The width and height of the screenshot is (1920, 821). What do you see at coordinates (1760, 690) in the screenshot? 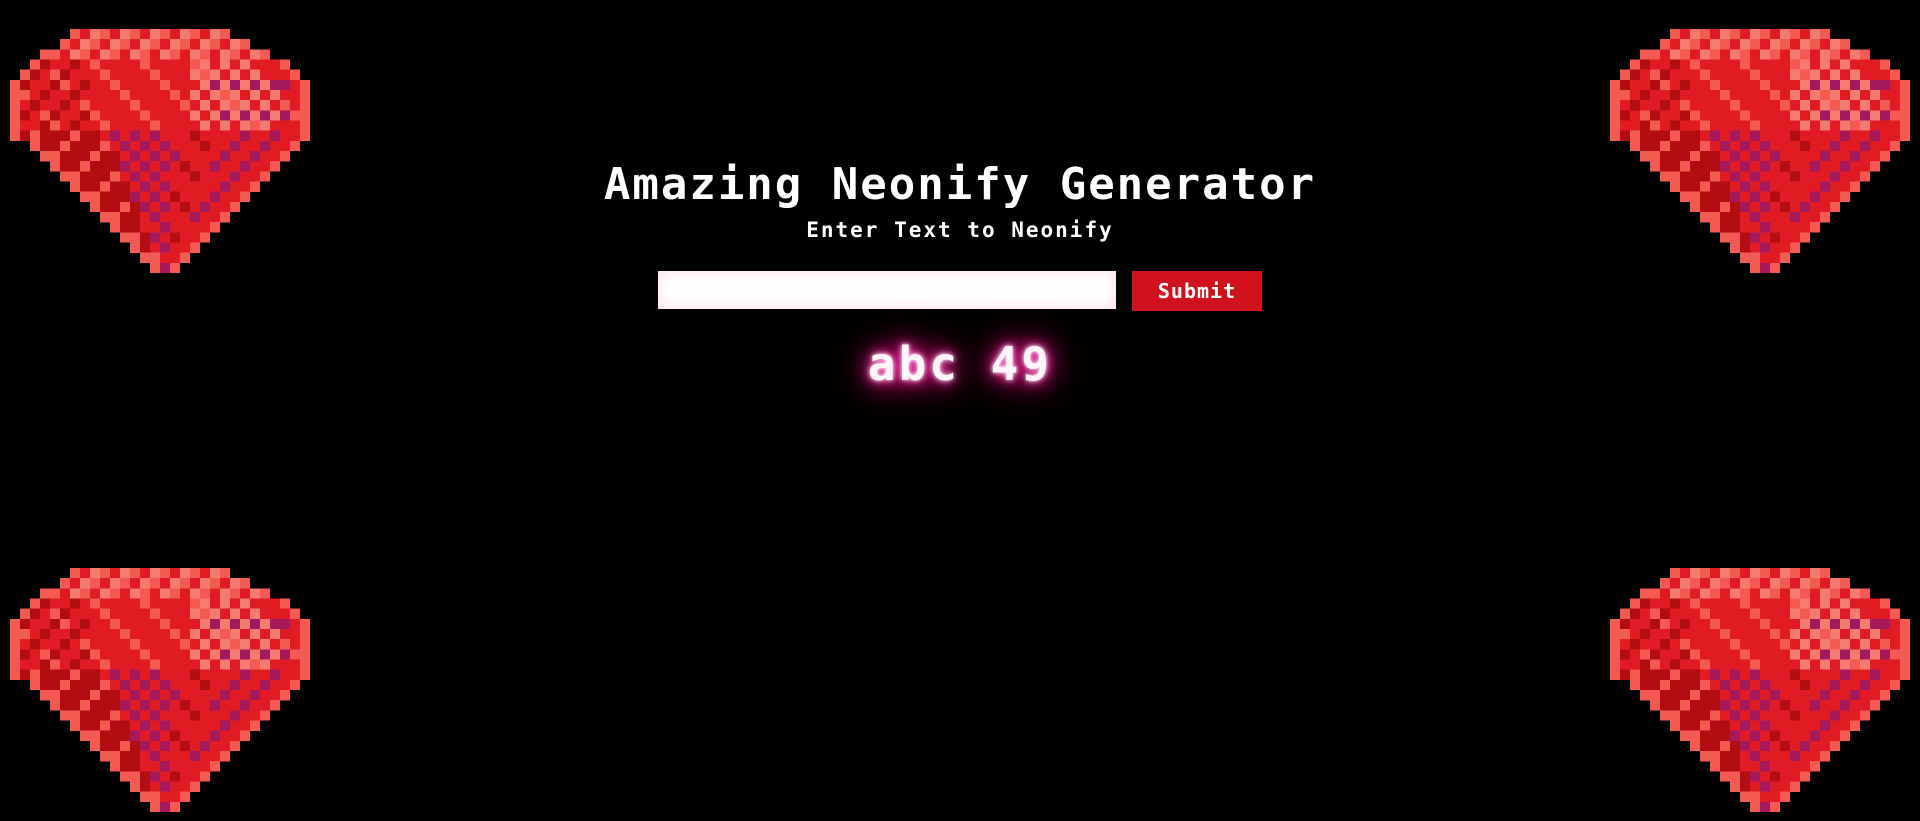
I see `ruby-gem-icon-bottom-right` at bounding box center [1760, 690].